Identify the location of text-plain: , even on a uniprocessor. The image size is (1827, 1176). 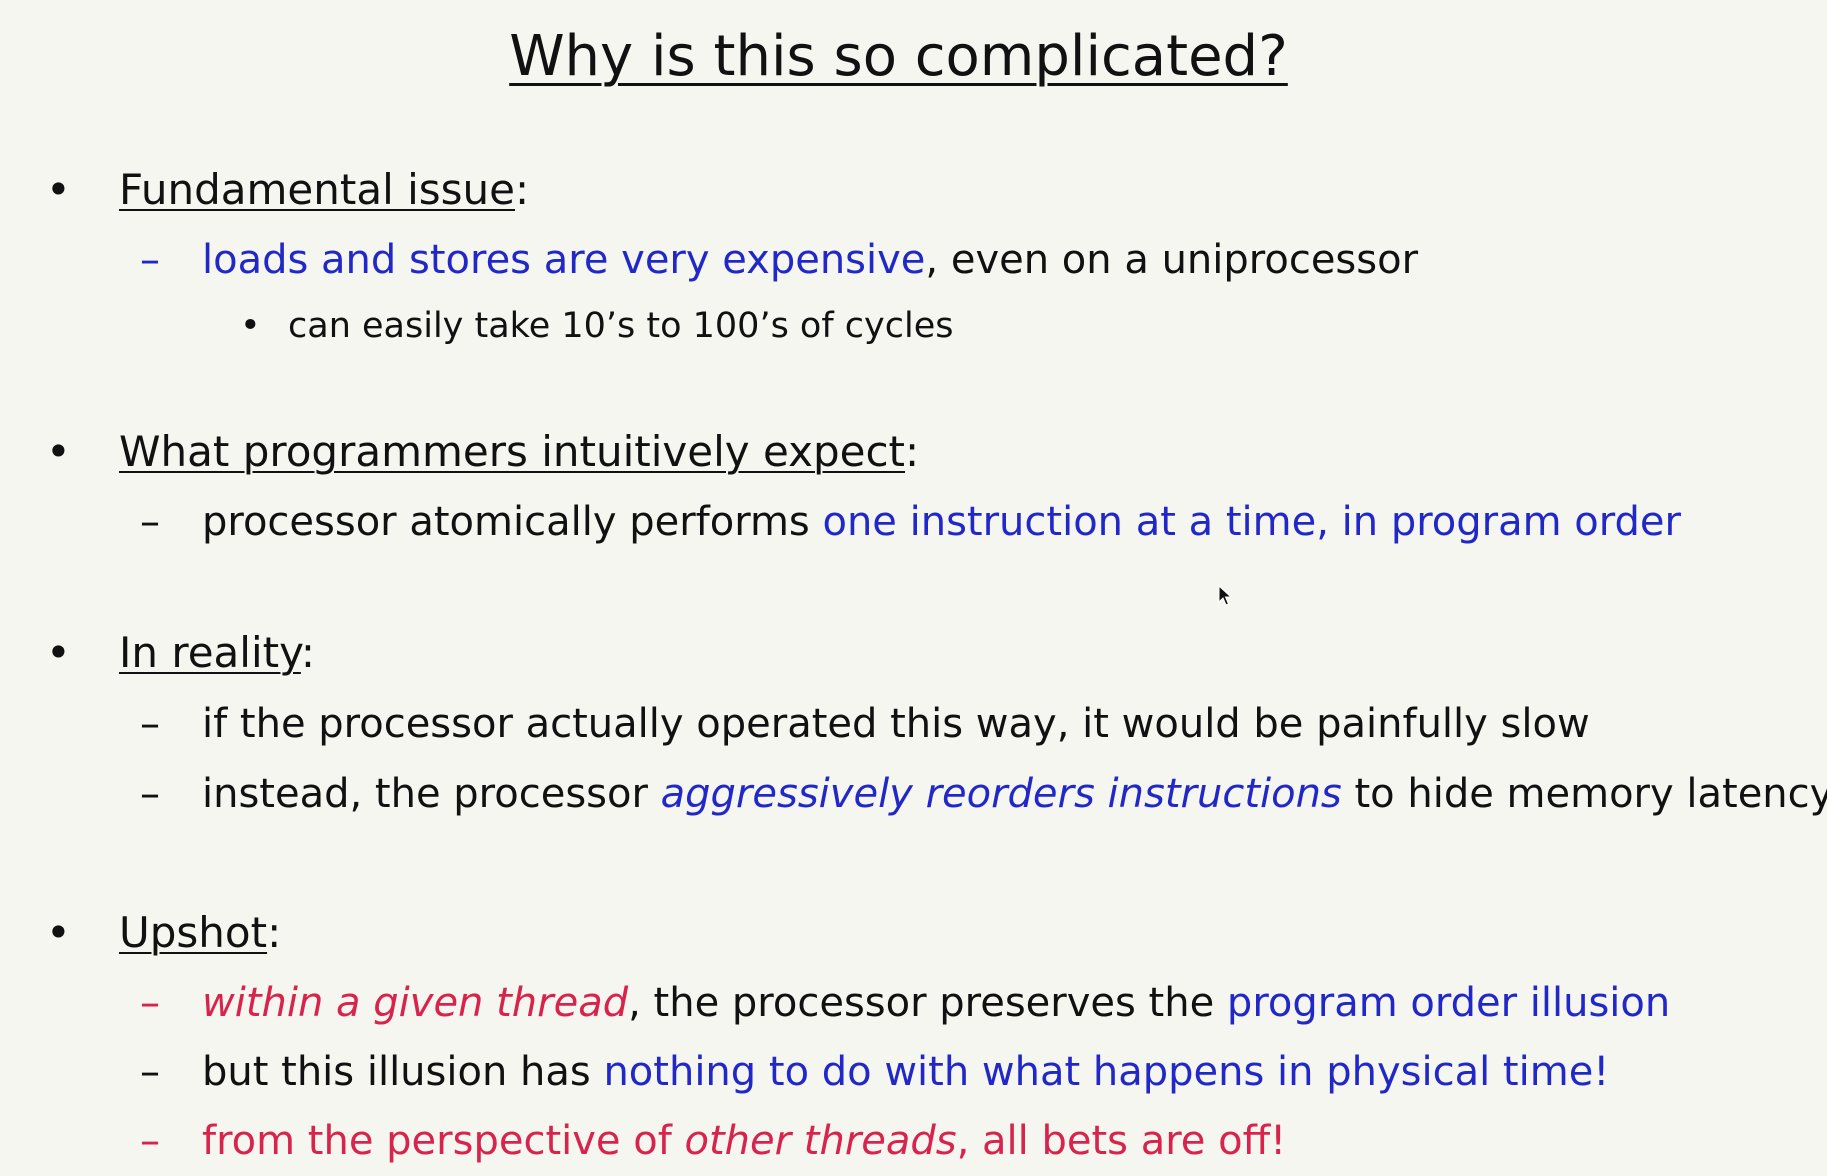
(1172, 260).